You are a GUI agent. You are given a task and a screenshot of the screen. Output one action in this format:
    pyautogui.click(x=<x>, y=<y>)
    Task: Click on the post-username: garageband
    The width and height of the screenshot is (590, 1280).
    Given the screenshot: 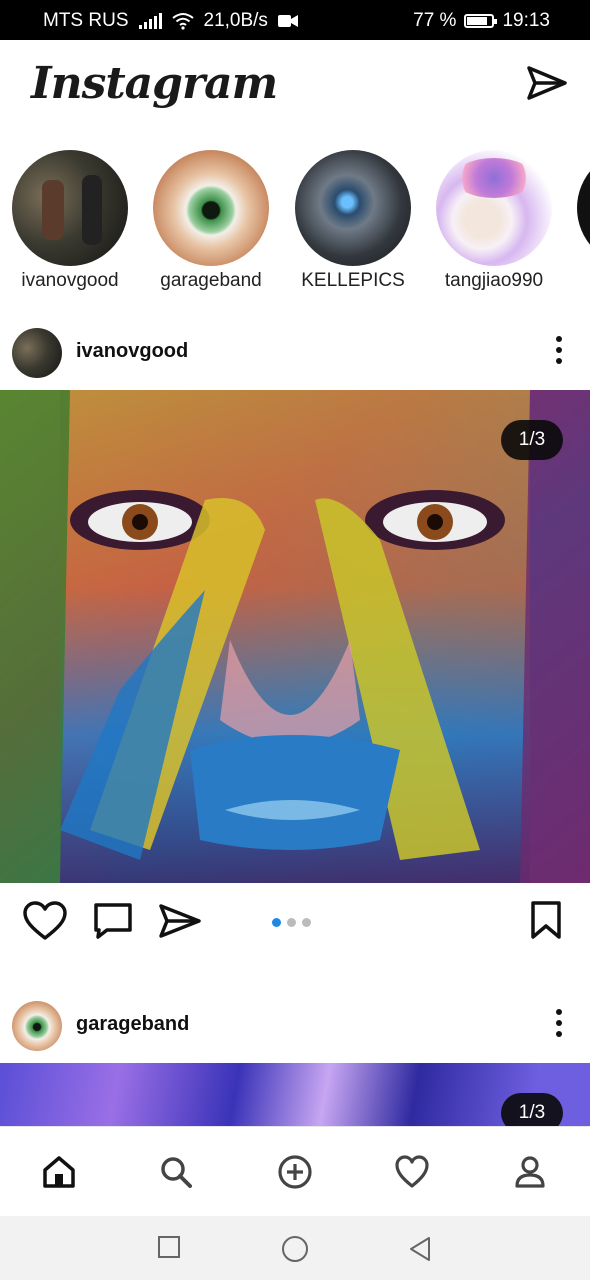 What is the action you would take?
    pyautogui.click(x=132, y=1024)
    